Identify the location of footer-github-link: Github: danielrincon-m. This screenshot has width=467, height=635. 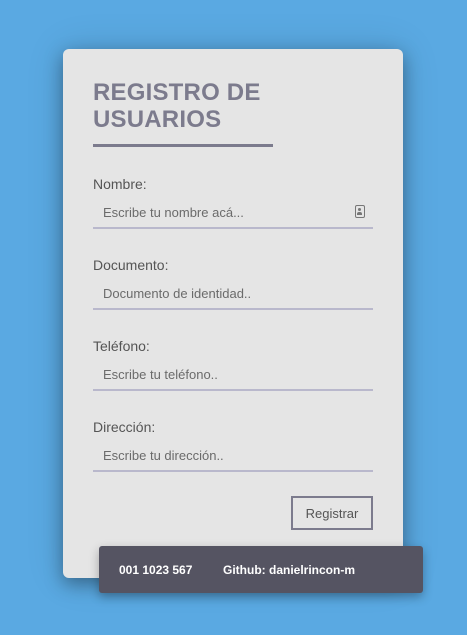
(289, 570).